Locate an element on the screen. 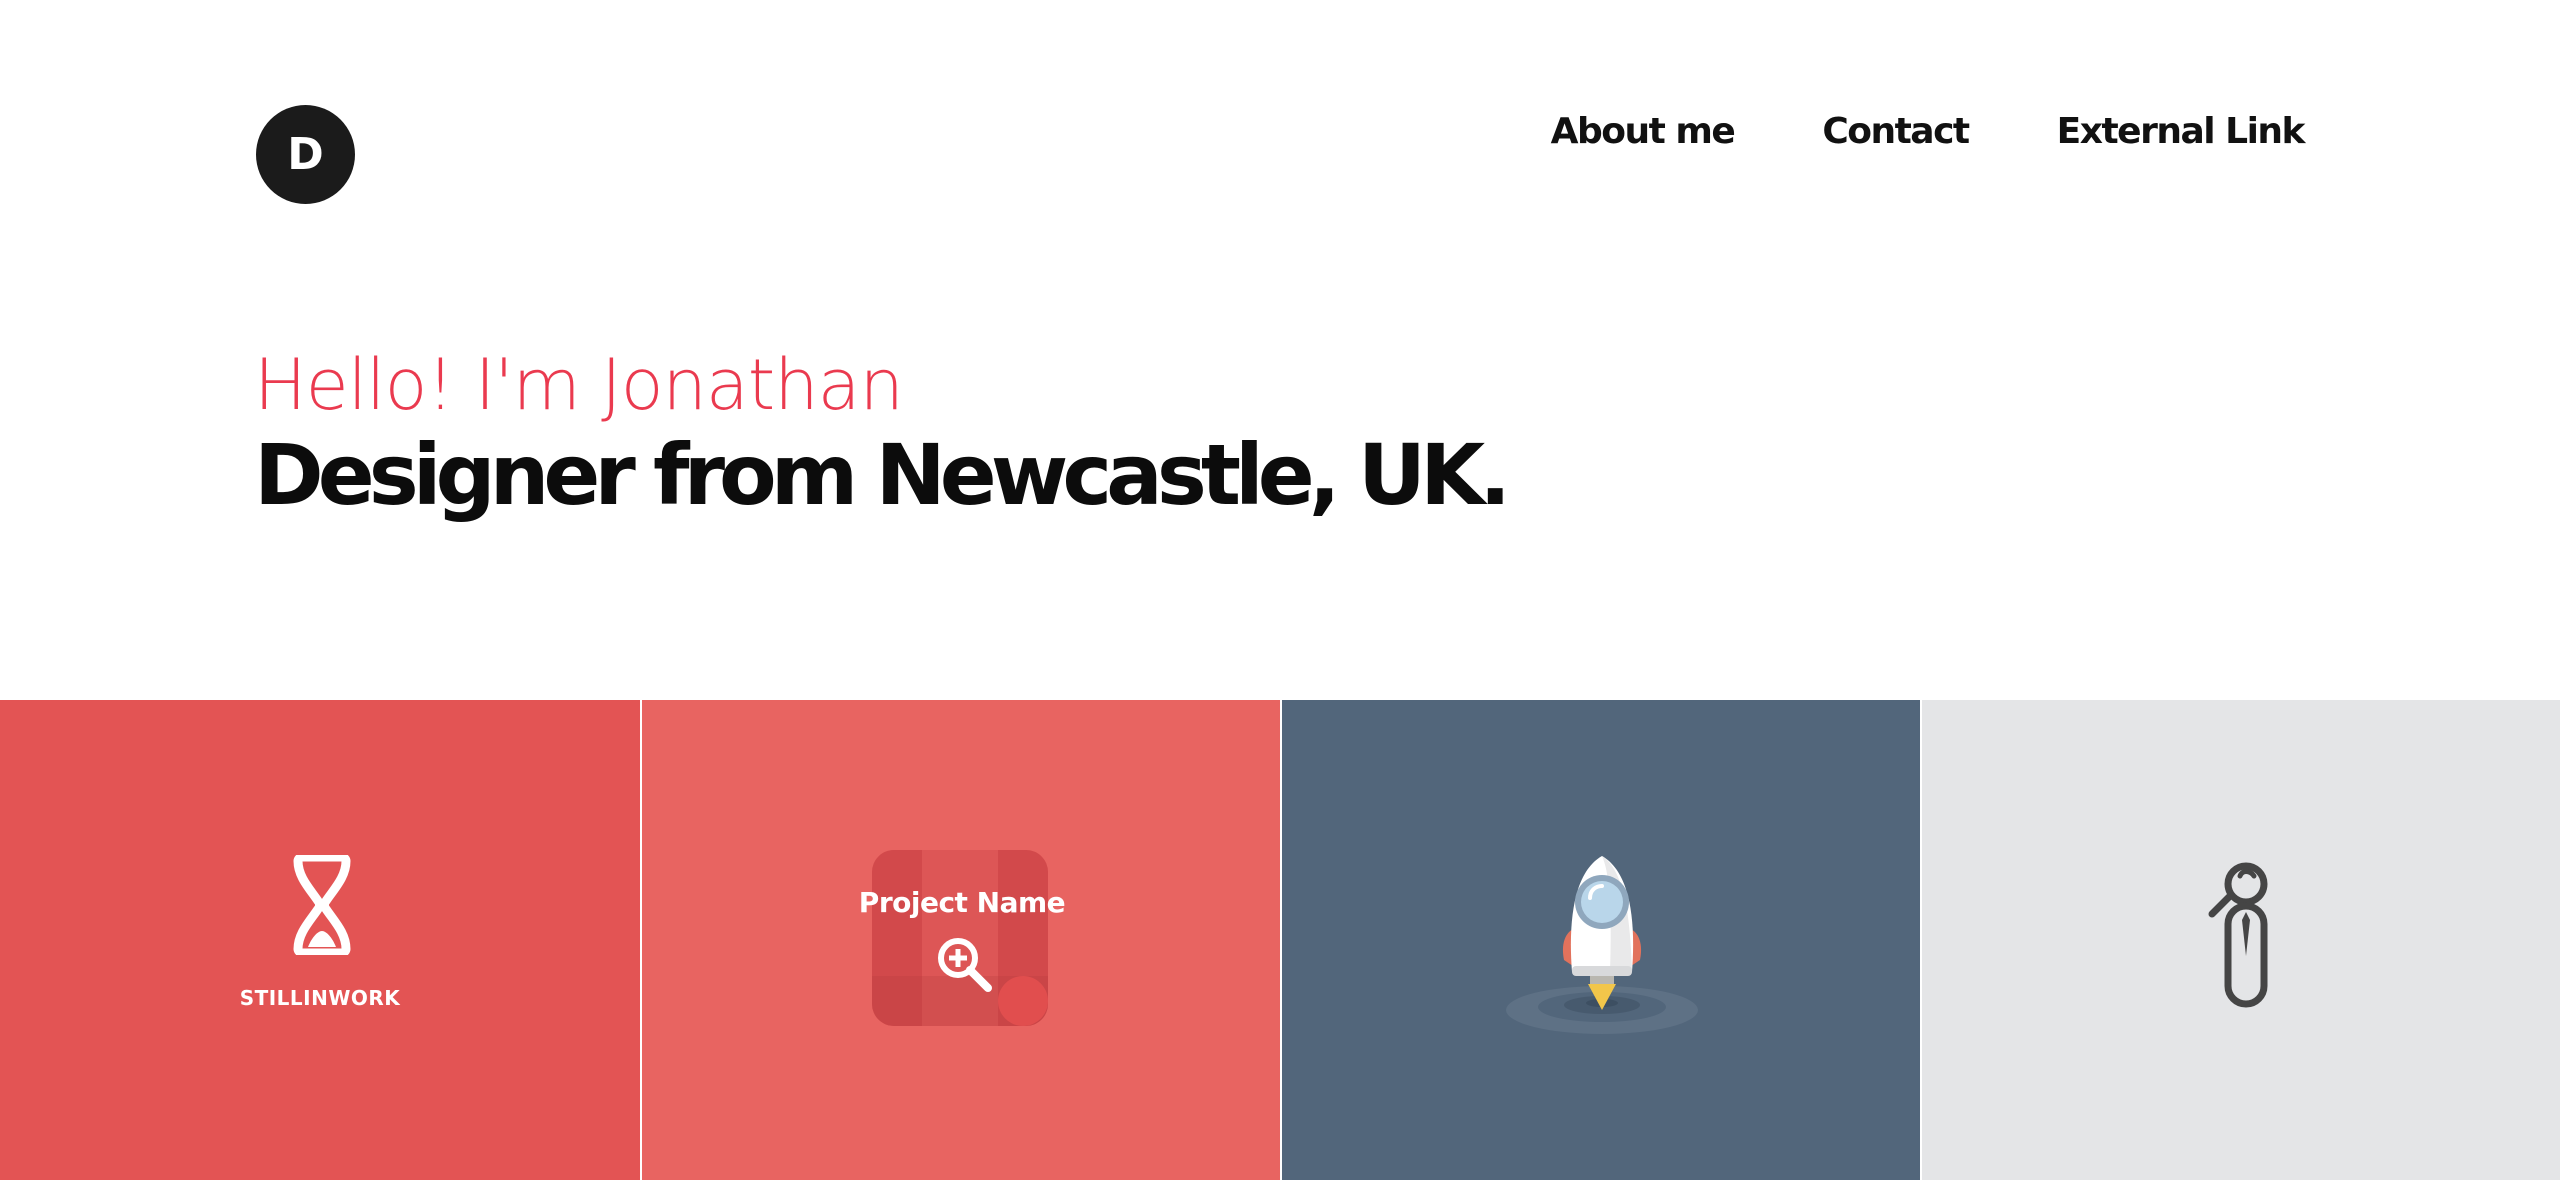 Image resolution: width=2560 pixels, height=1180 pixels. project-name: Project Name is located at coordinates (962, 902).